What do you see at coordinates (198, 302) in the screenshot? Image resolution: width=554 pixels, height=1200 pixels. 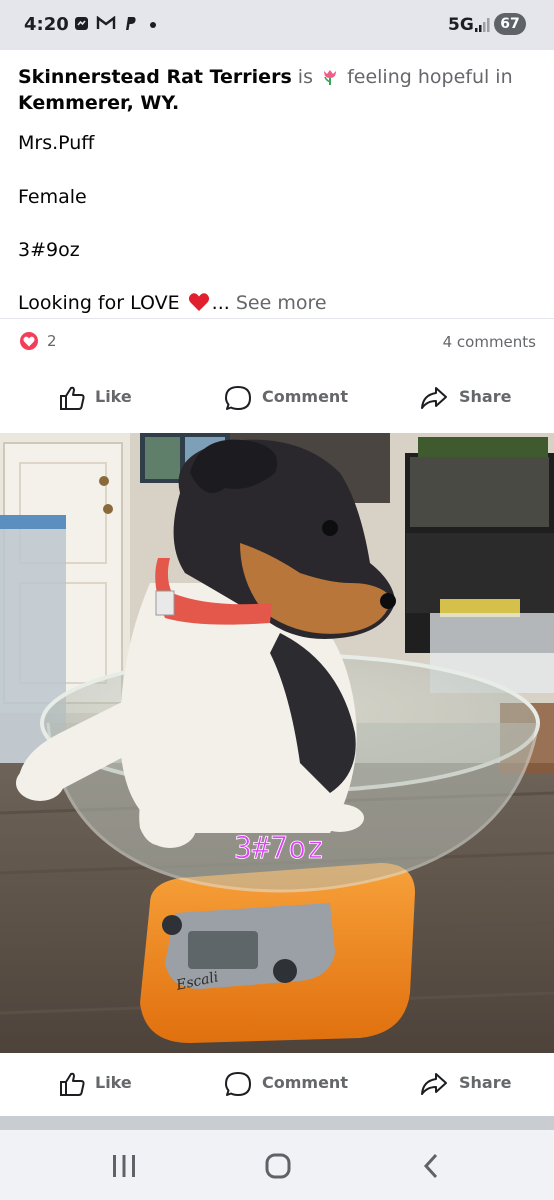 I see `red-heart-icon` at bounding box center [198, 302].